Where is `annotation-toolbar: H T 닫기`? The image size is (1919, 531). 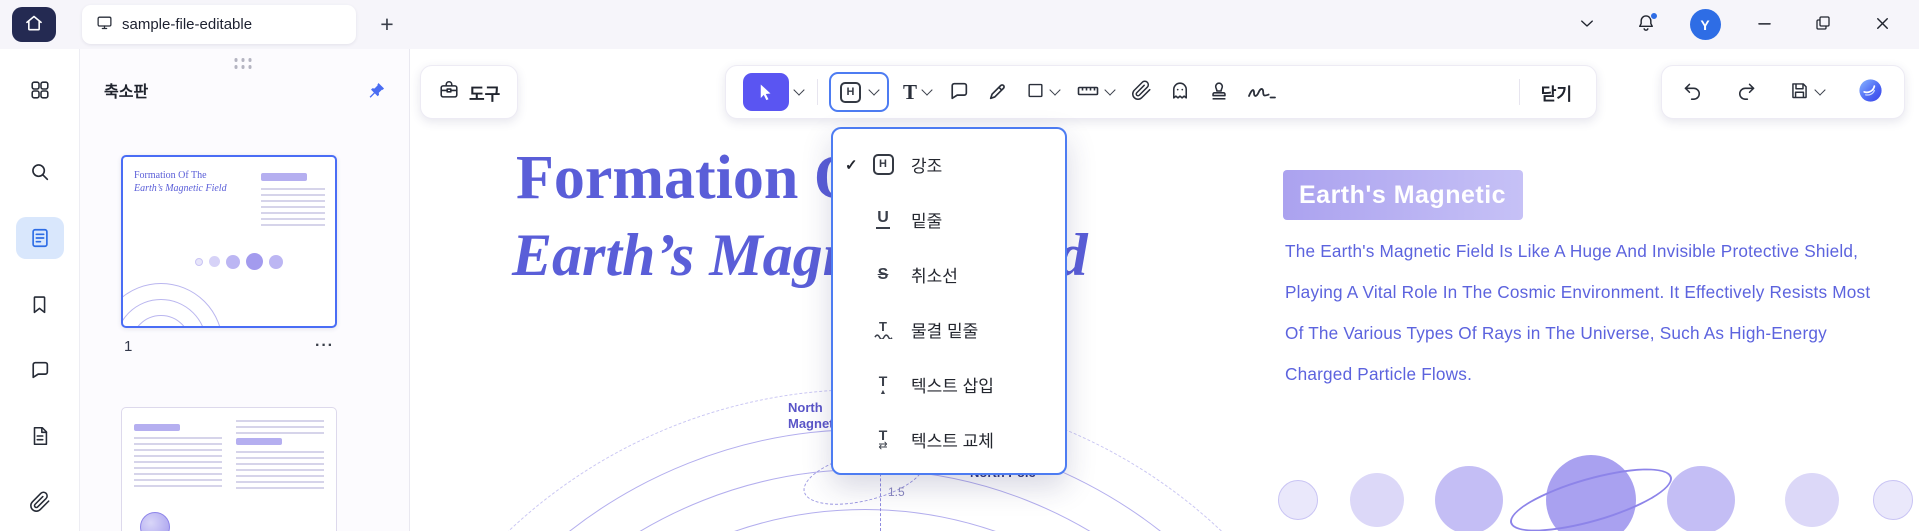
annotation-toolbar: H T 닫기 is located at coordinates (1161, 92).